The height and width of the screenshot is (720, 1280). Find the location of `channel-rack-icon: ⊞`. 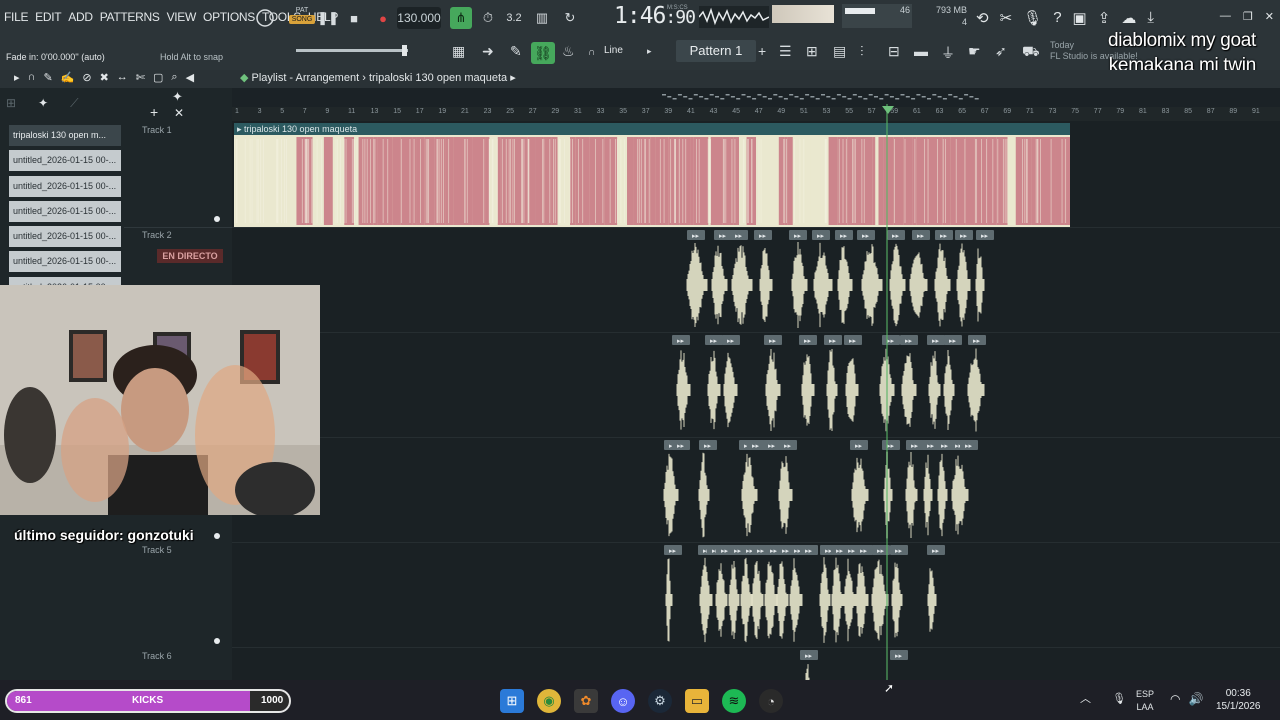

channel-rack-icon: ⊞ is located at coordinates (812, 51).